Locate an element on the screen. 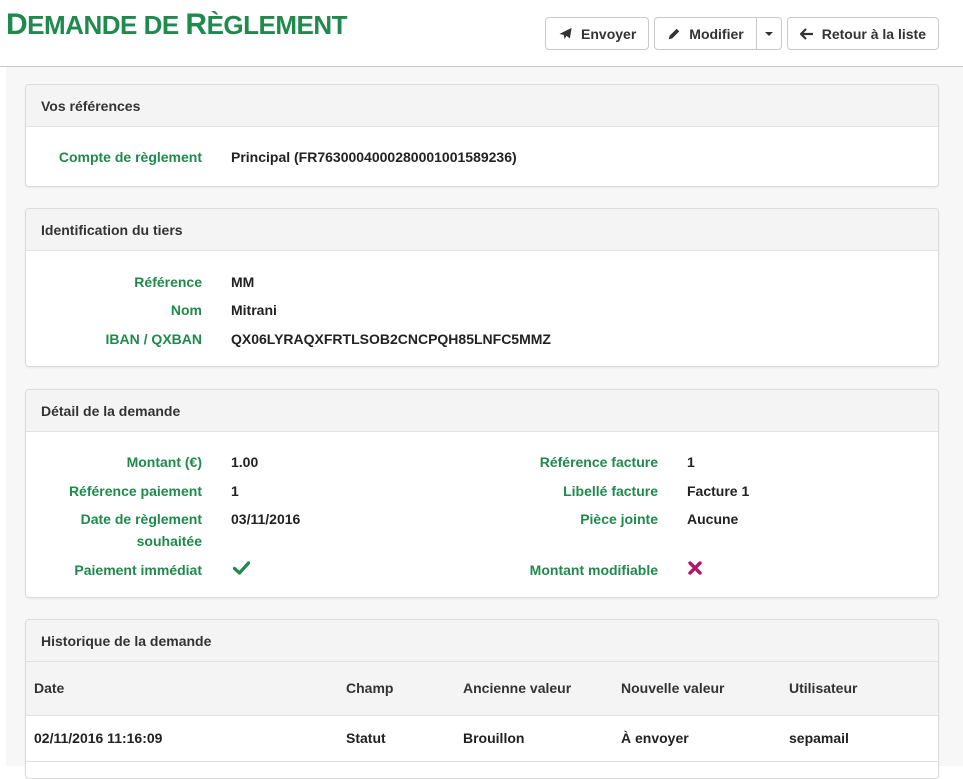  third-party-ref-label: Référence is located at coordinates (168, 282).